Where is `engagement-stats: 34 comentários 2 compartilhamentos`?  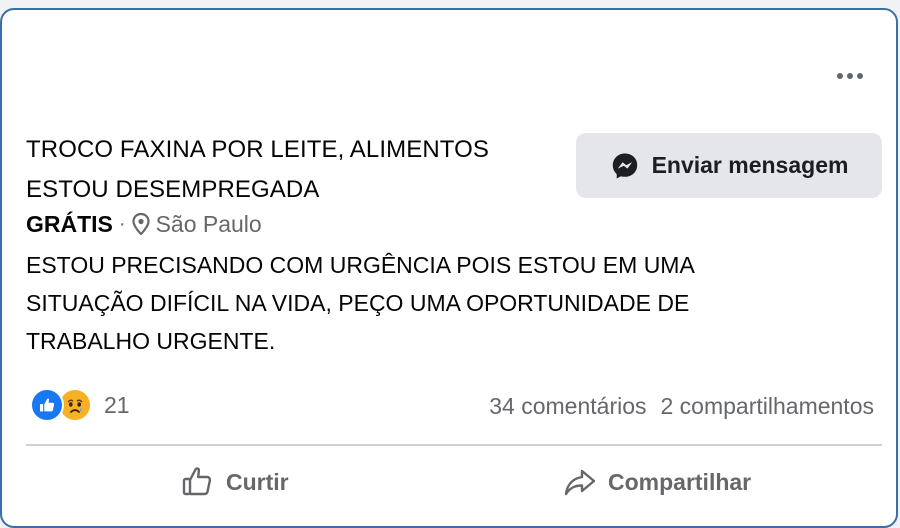 engagement-stats: 34 comentários 2 compartilhamentos is located at coordinates (681, 406).